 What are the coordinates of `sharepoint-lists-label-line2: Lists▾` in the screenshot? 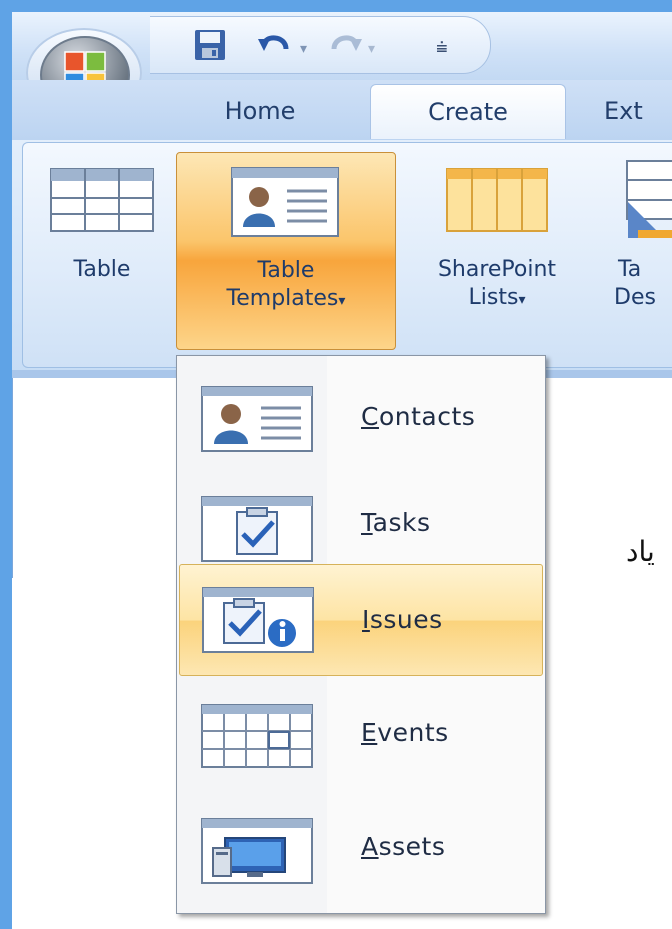 It's located at (497, 297).